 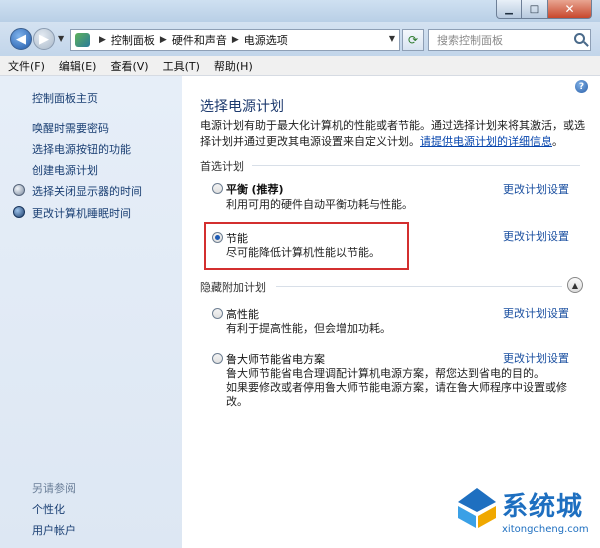 What do you see at coordinates (237, 189) in the screenshot?
I see `plan-name-balanced-text: 平衡` at bounding box center [237, 189].